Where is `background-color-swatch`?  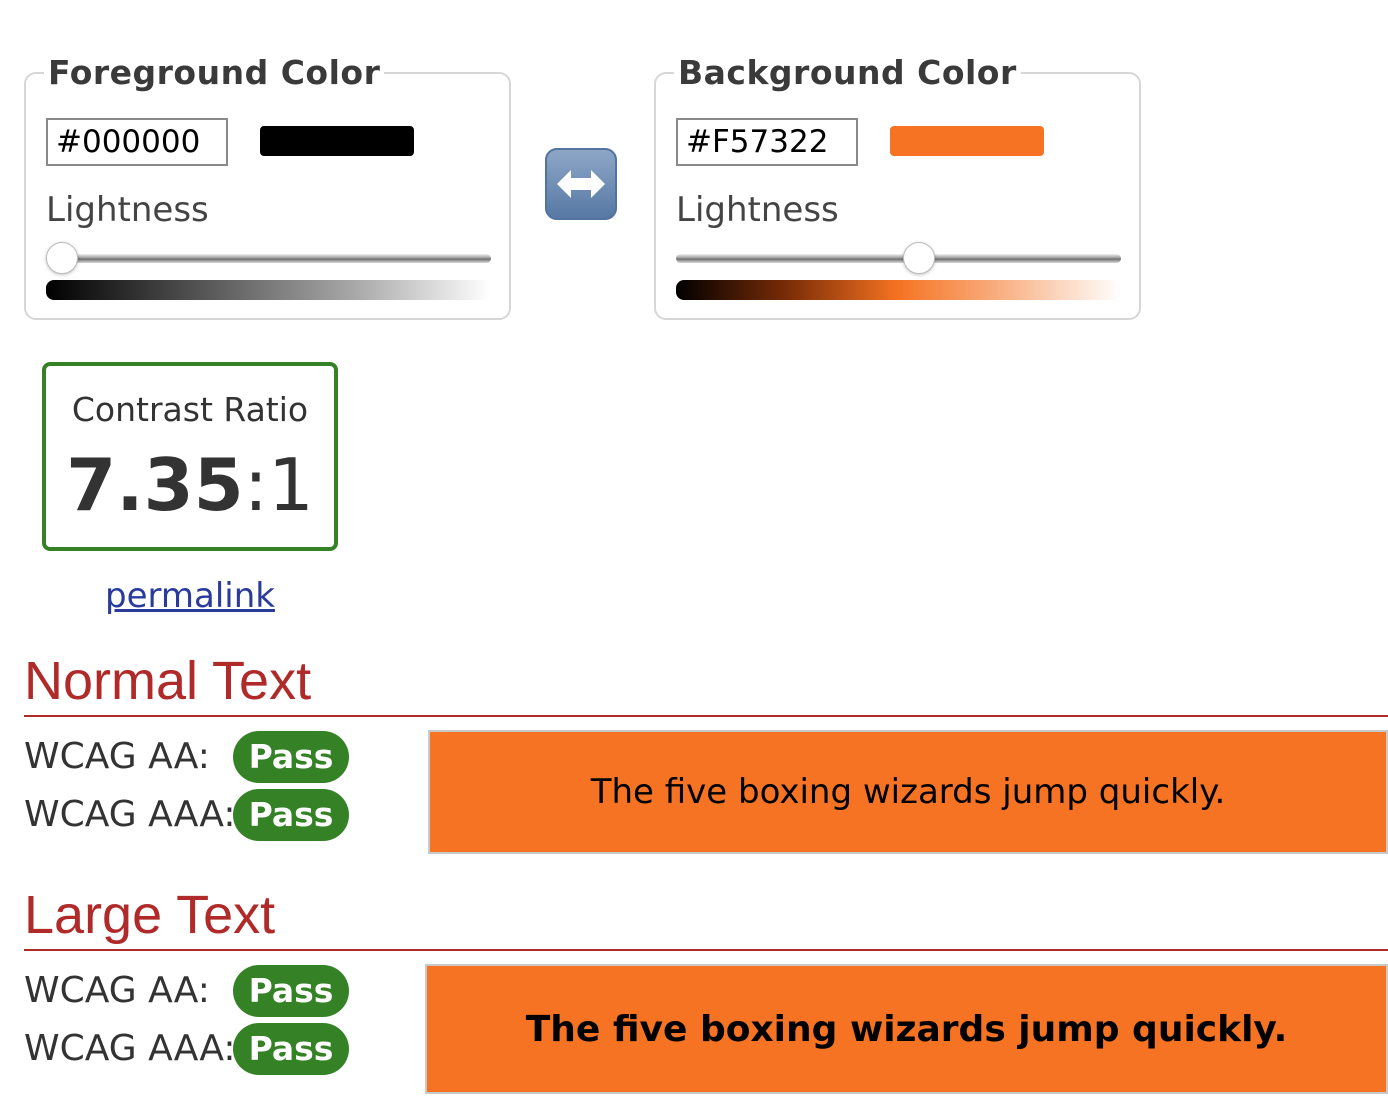 background-color-swatch is located at coordinates (967, 141).